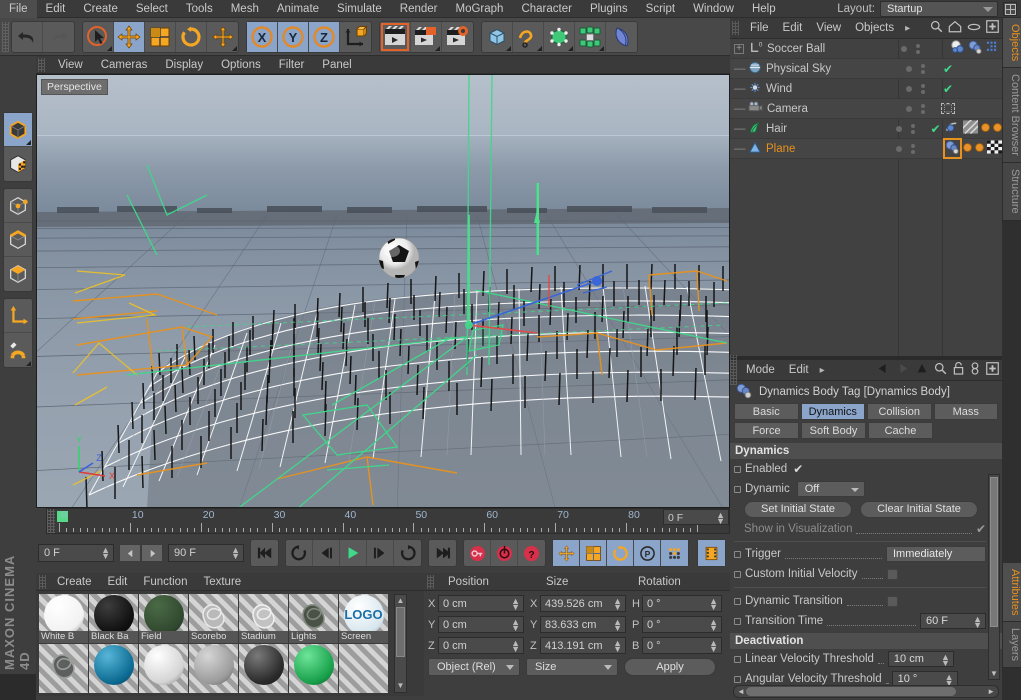 The width and height of the screenshot is (1021, 700). I want to click on rotate-view-icon, so click(702, 64).